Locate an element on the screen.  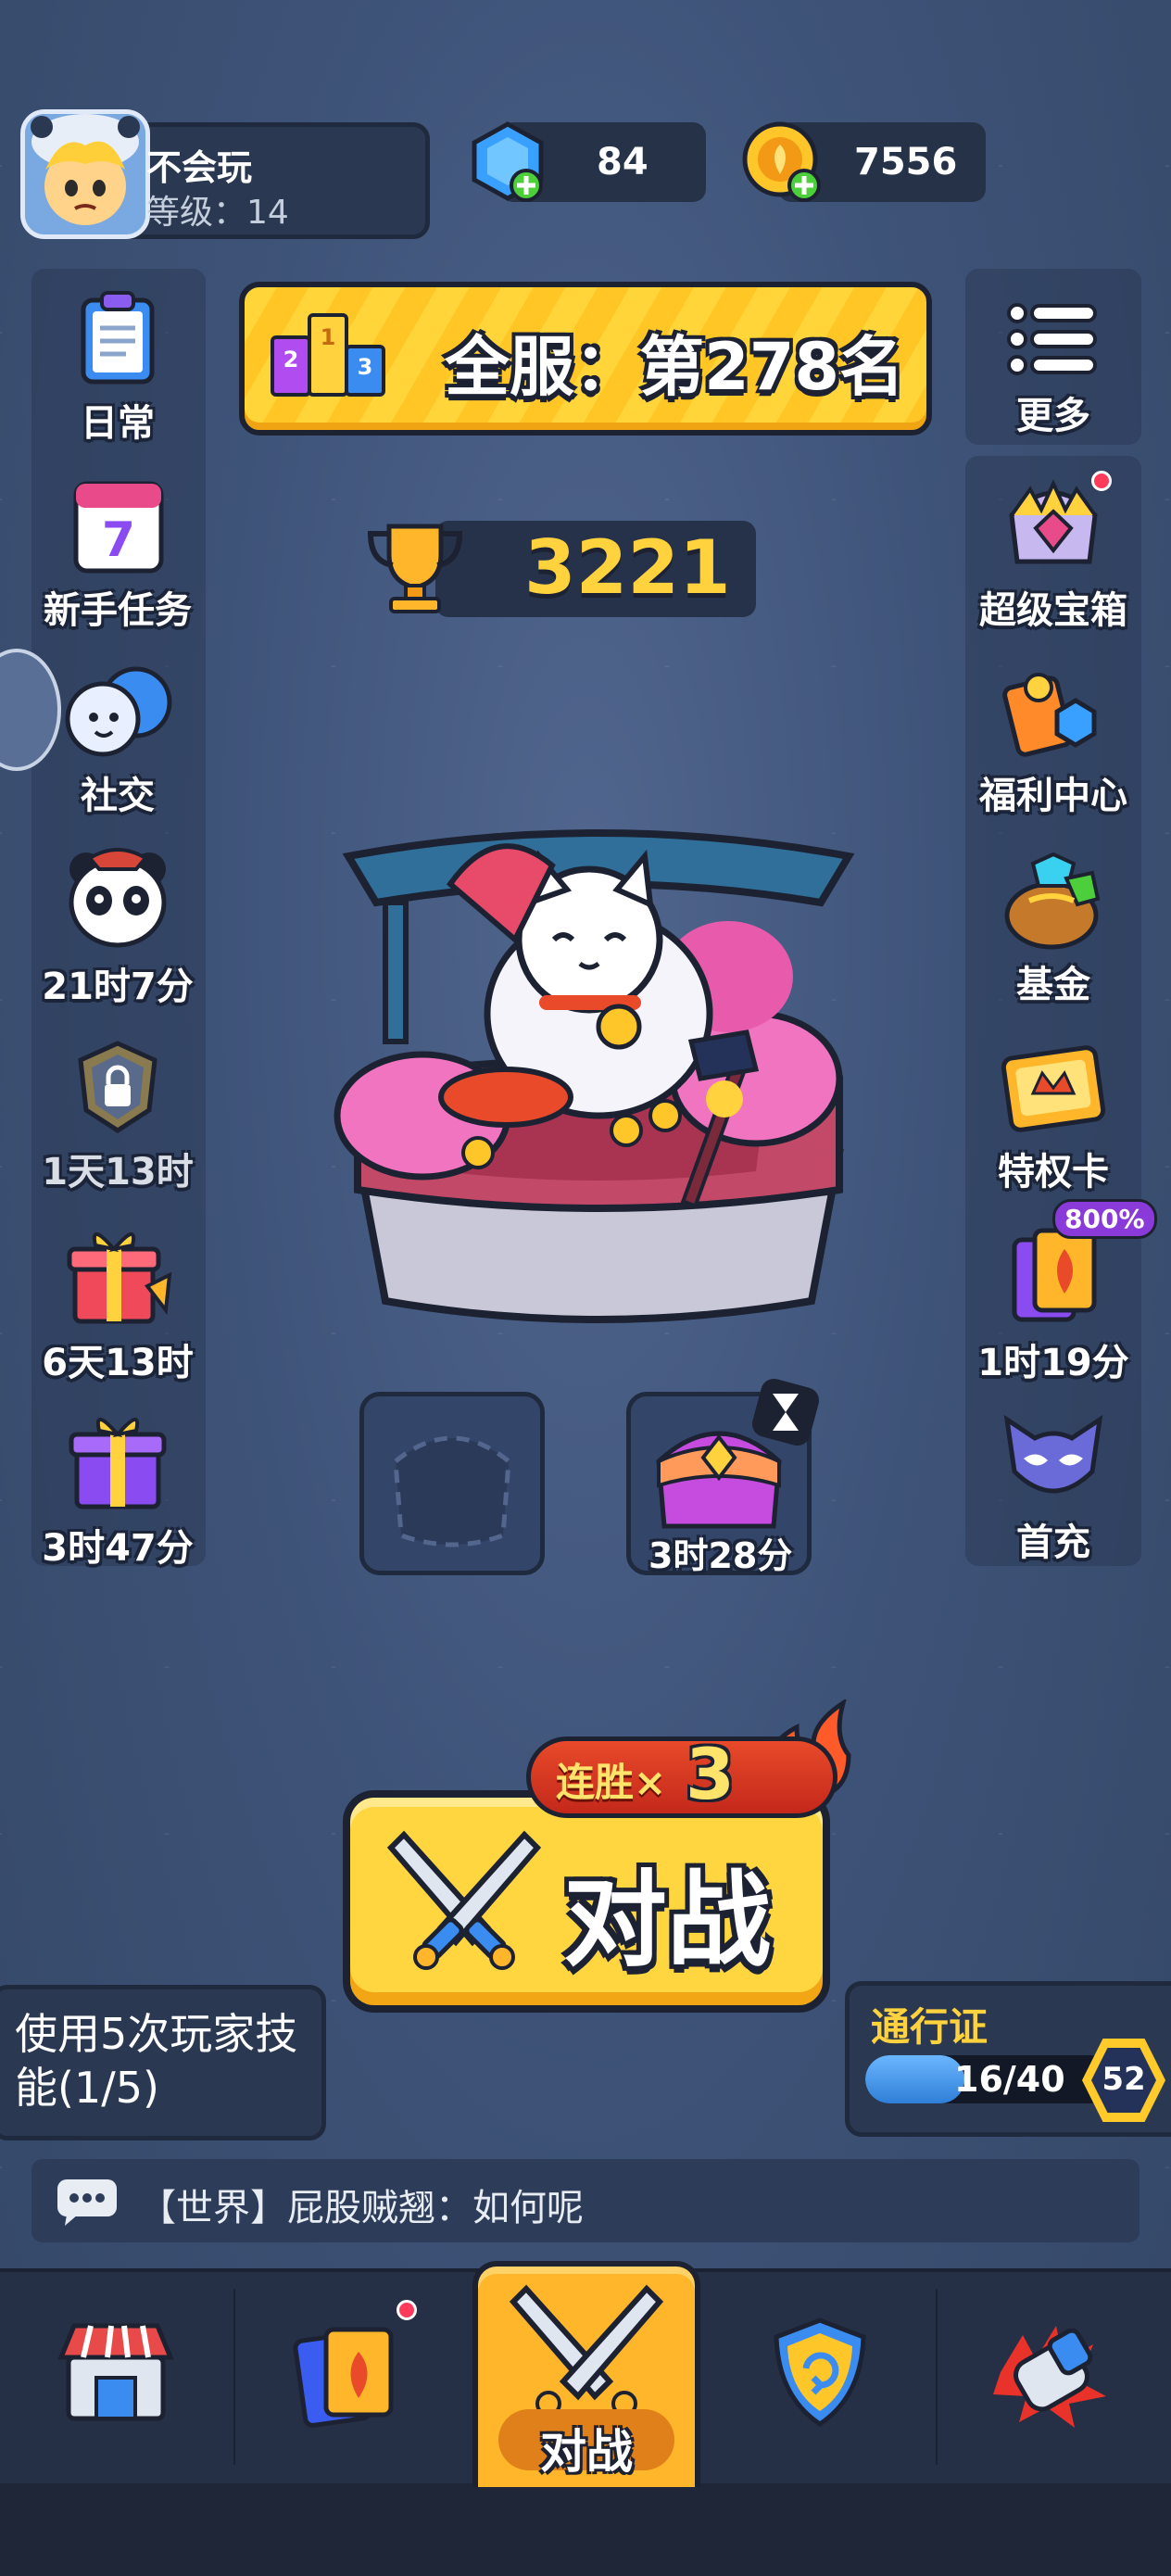
nav-tab-shop is located at coordinates (116, 2374).